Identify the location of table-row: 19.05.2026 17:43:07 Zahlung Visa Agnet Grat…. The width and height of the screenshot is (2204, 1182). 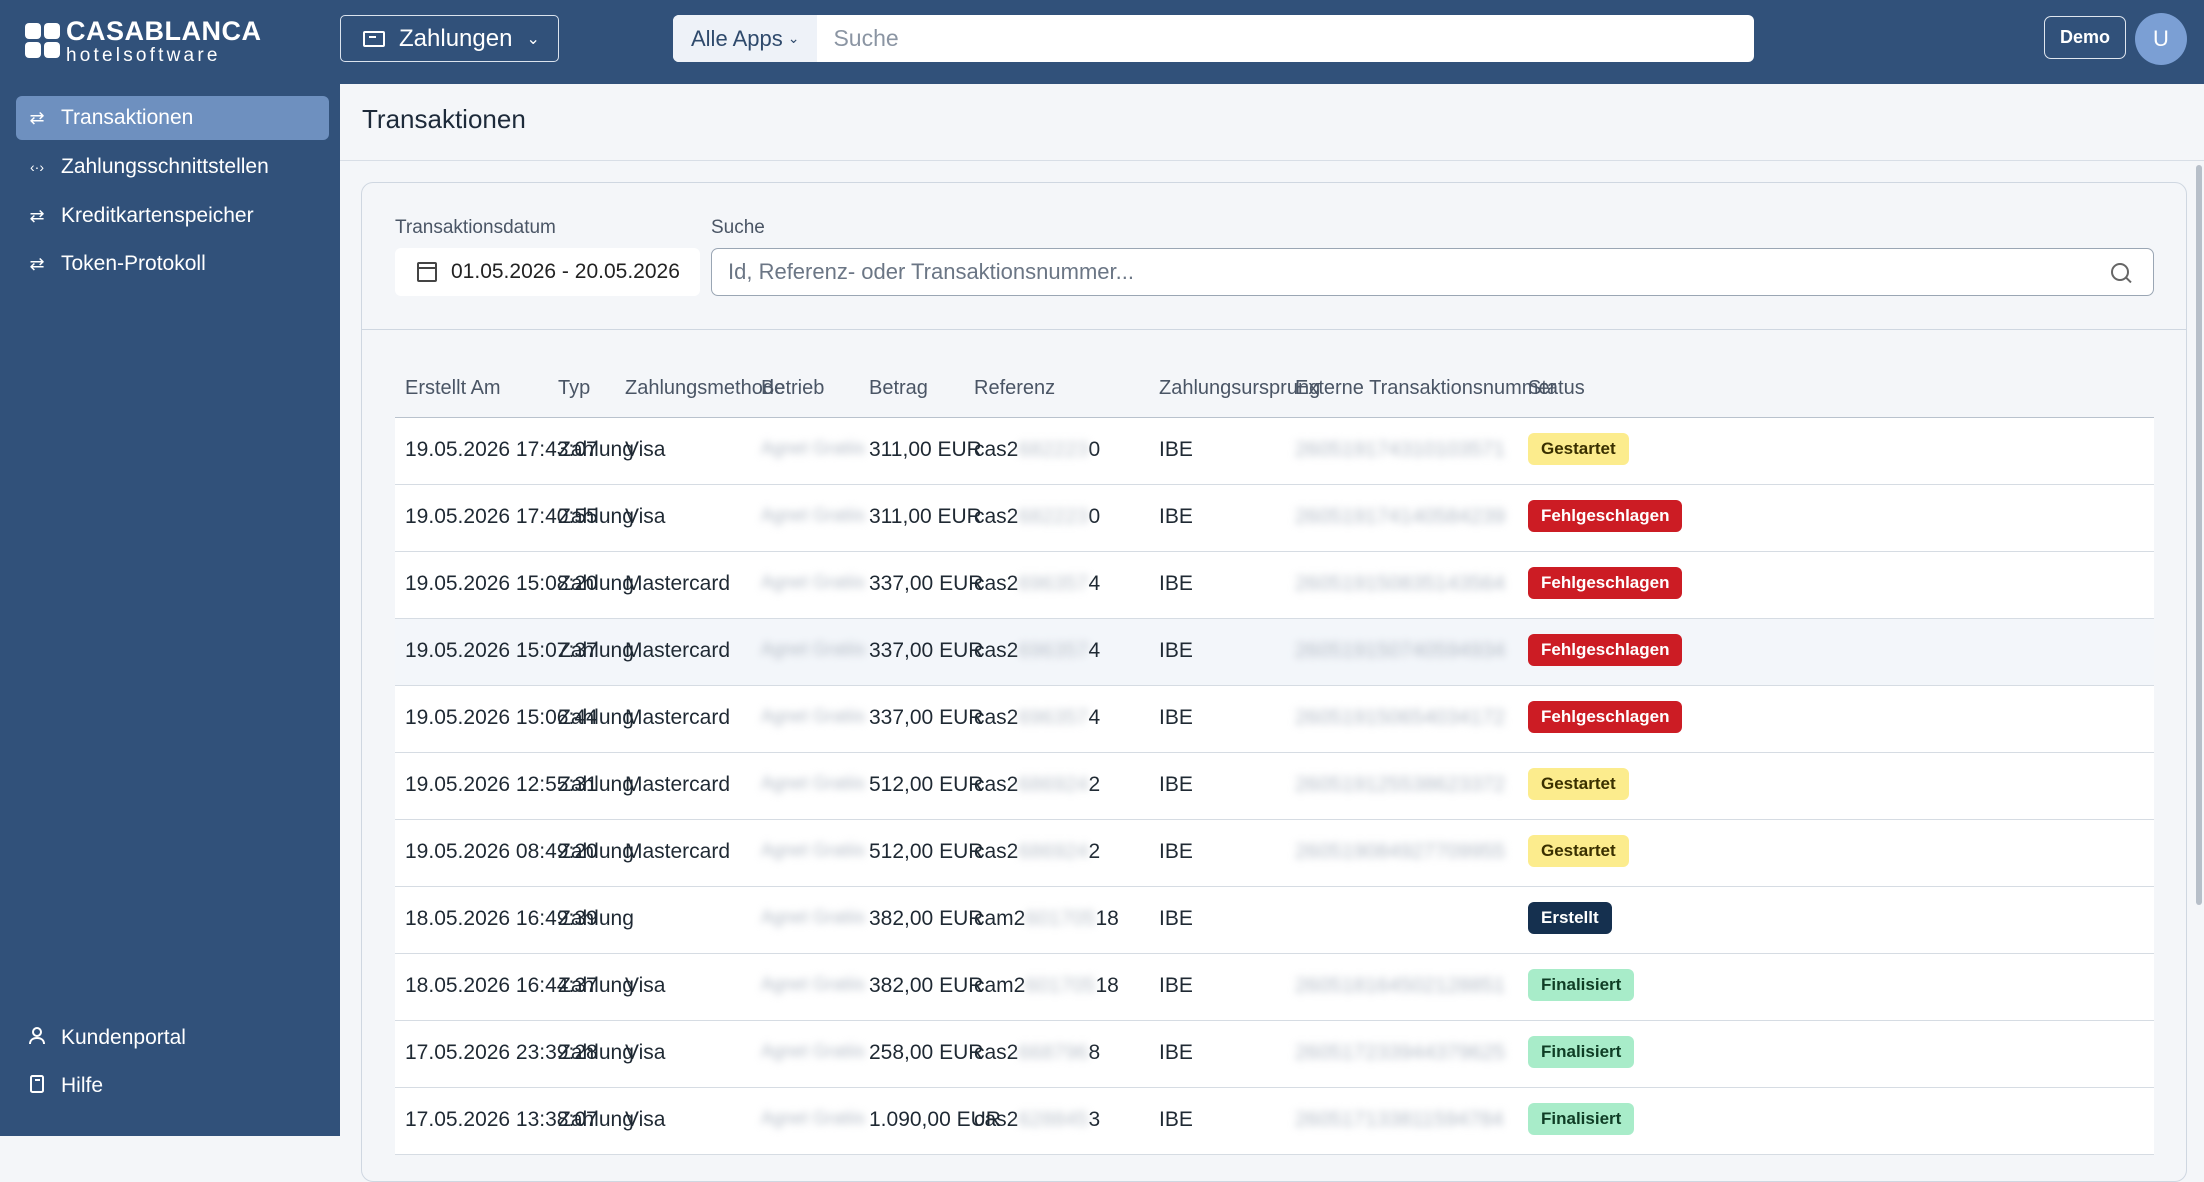
(1274, 451).